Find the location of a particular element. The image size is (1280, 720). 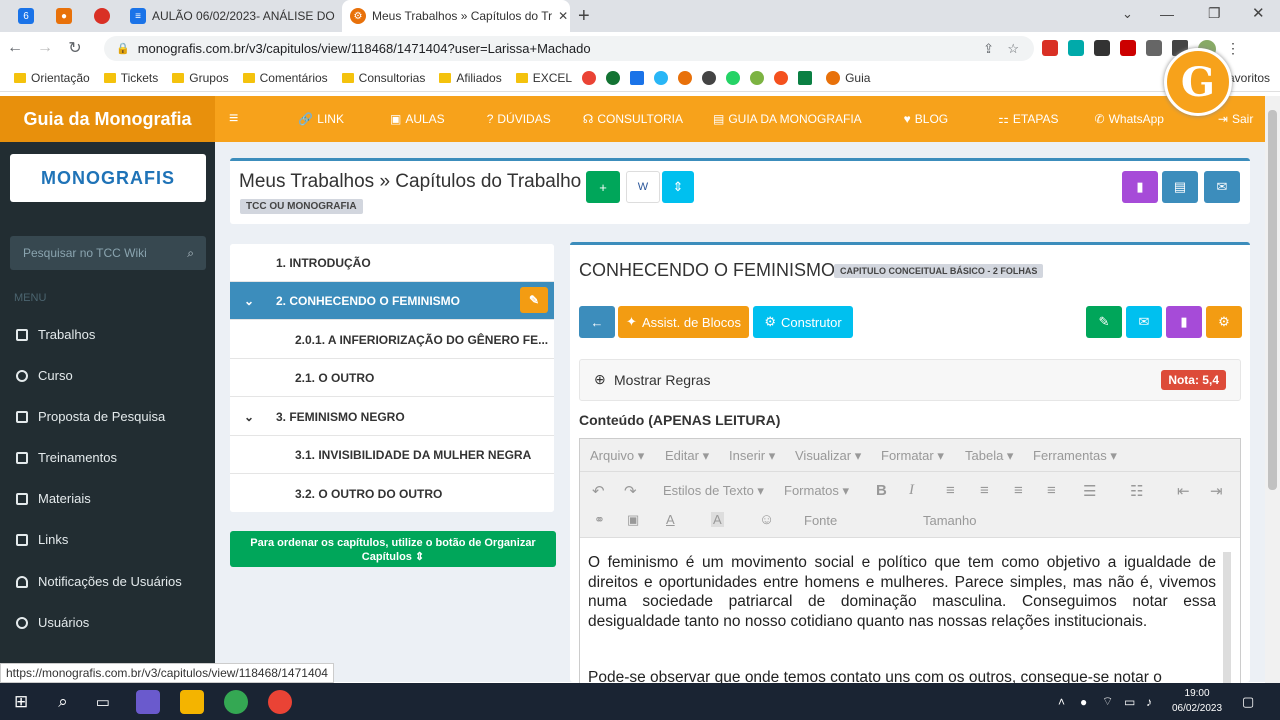

rules-toggle: ⊕ Mostrar Regras Nota: 5,4 is located at coordinates (910, 380).